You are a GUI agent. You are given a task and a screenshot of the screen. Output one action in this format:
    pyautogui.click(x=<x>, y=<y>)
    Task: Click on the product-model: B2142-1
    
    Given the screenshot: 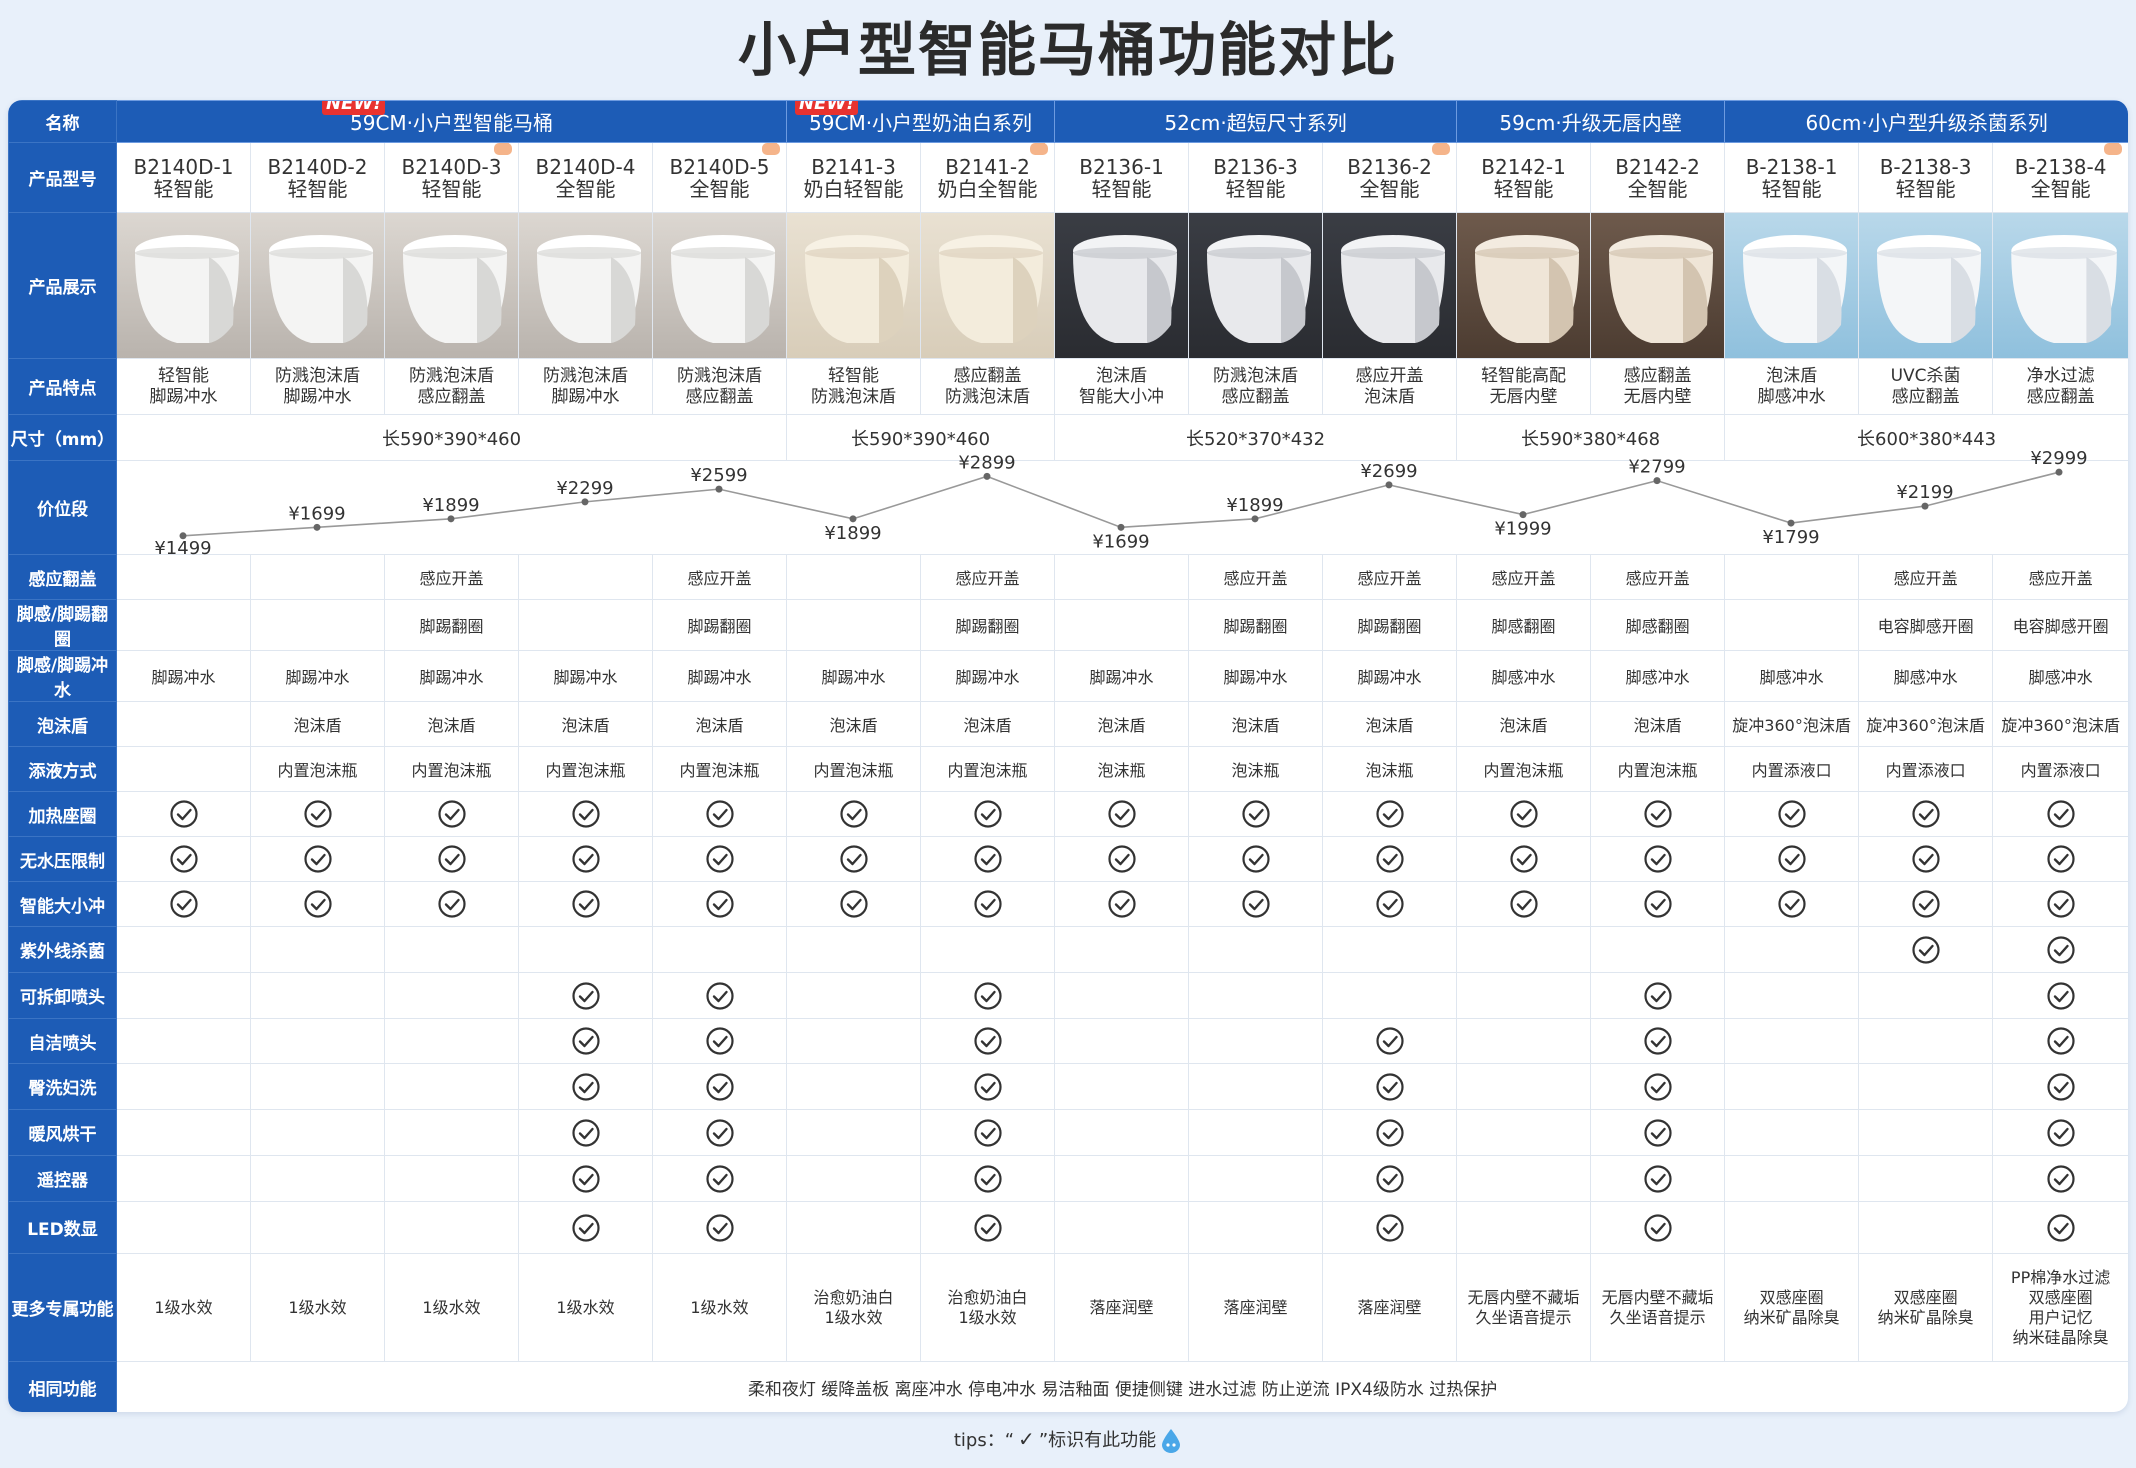 What is the action you would take?
    pyautogui.click(x=1523, y=166)
    